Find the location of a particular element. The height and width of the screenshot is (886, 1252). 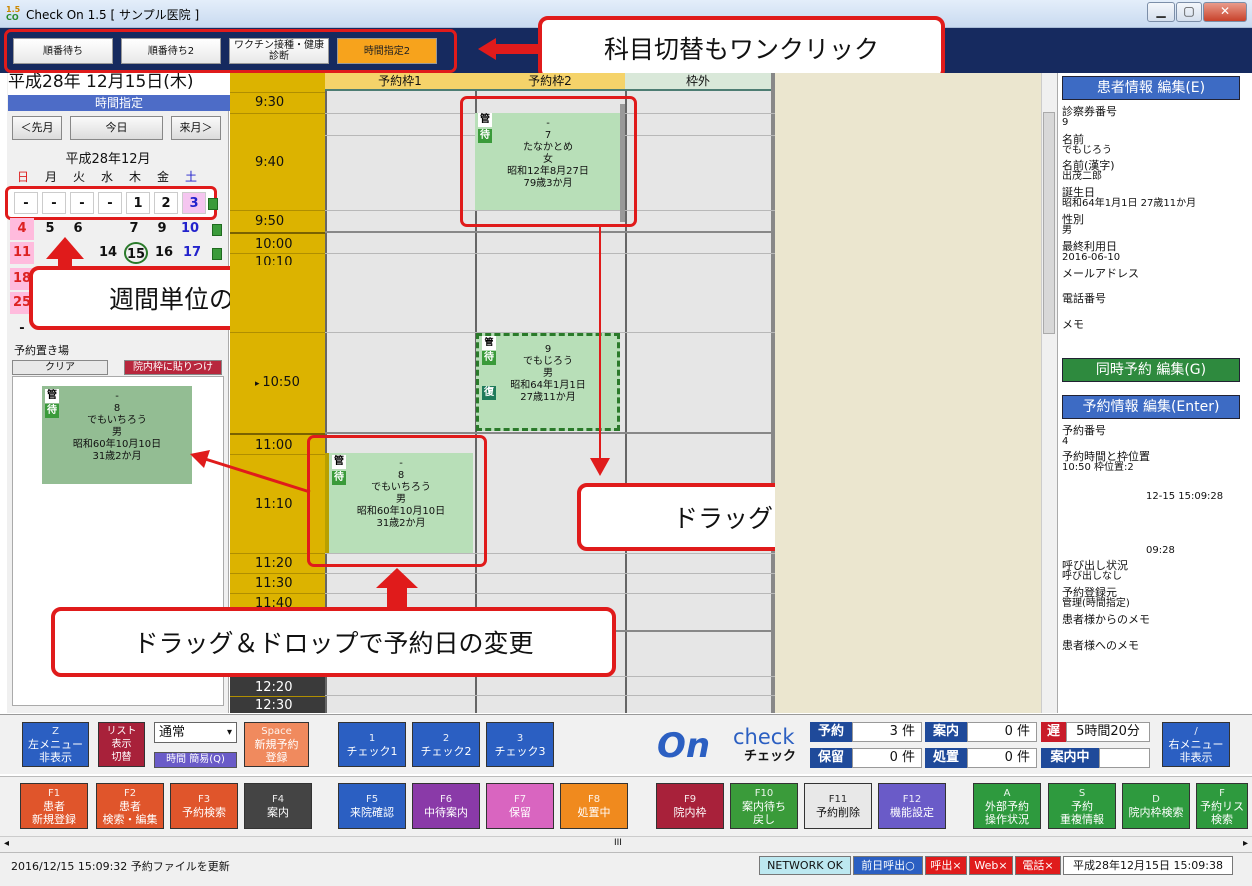

card-name: でもいちろう is located at coordinates (401, 487).